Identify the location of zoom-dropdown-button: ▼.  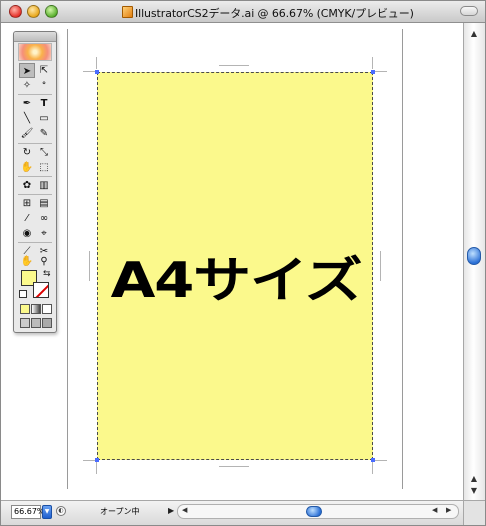
(47, 512).